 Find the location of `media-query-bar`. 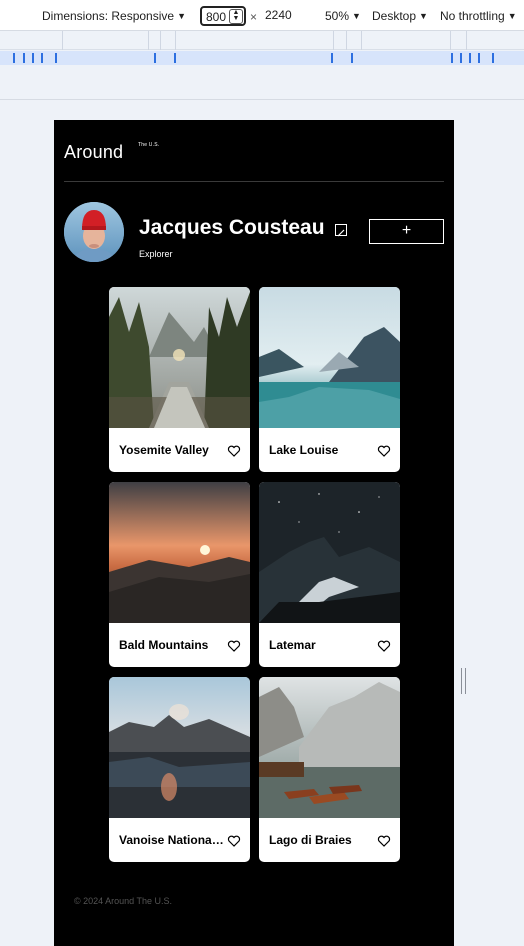

media-query-bar is located at coordinates (262, 40).